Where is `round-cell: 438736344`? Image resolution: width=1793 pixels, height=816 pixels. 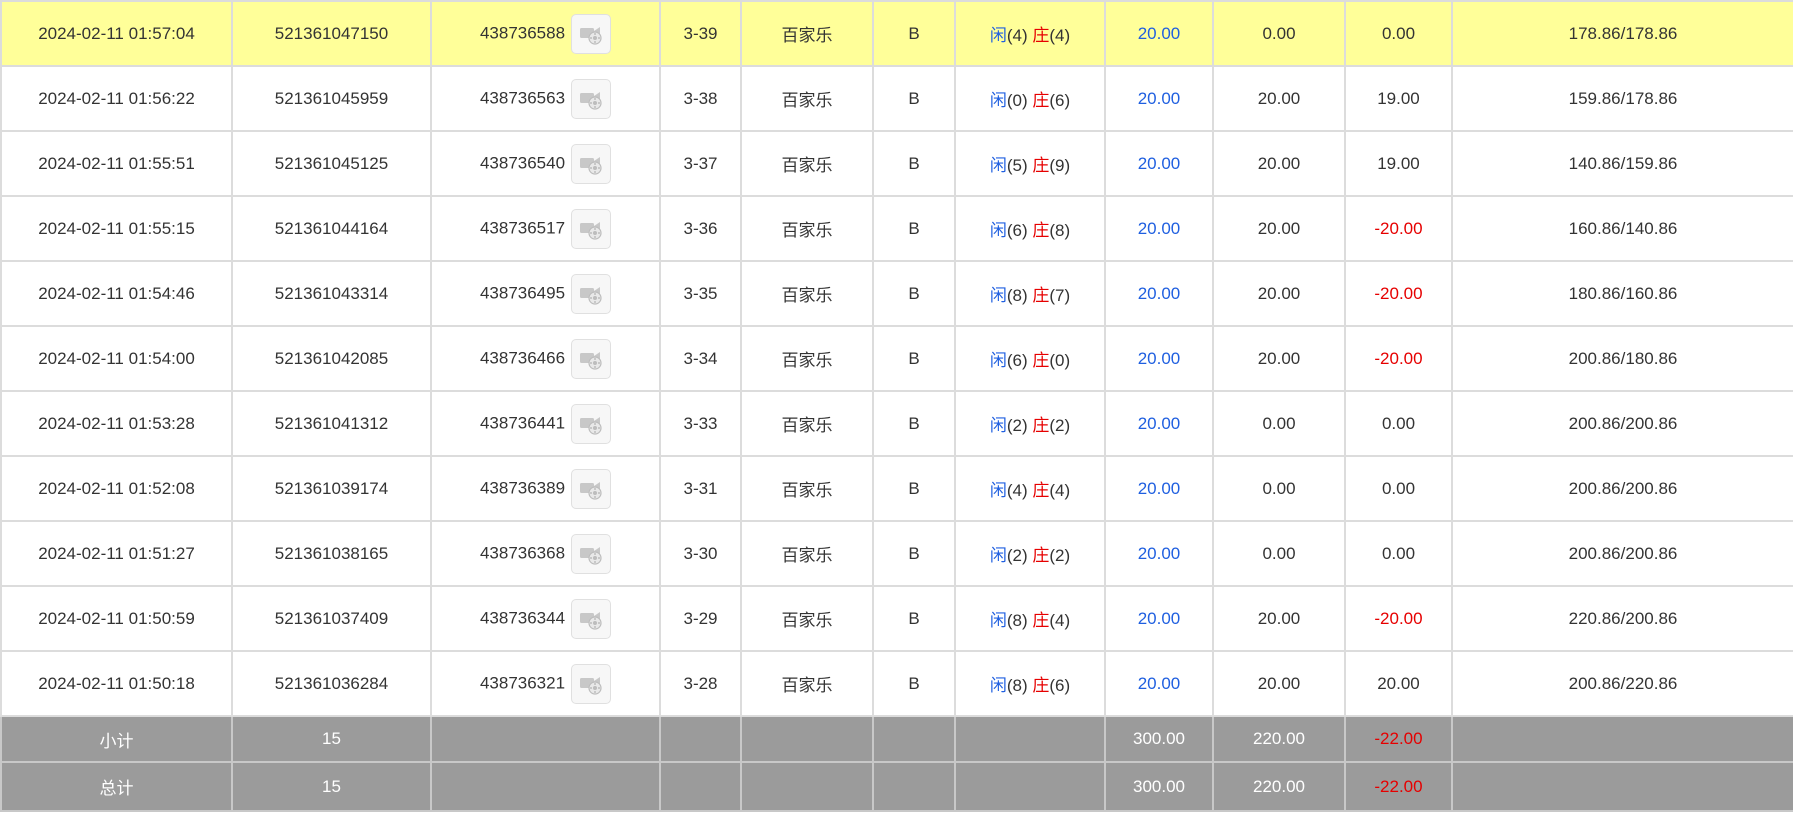
round-cell: 438736344 is located at coordinates (545, 618).